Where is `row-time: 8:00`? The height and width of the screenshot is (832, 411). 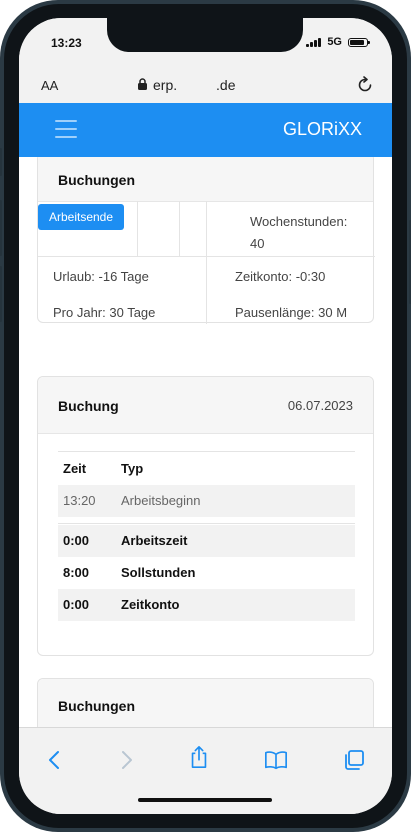 row-time: 8:00 is located at coordinates (76, 572).